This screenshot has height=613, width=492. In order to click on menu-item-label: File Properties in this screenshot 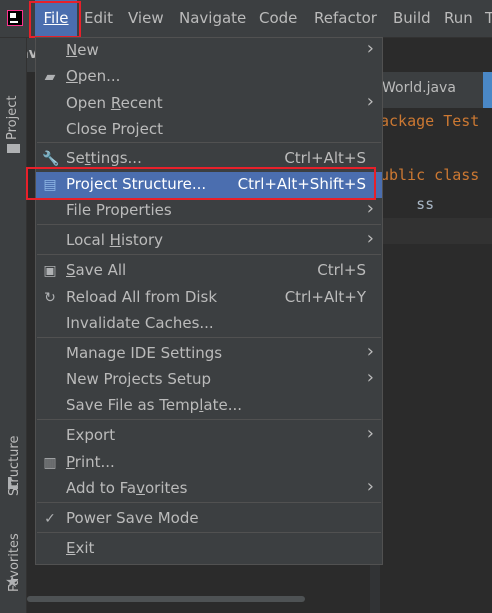, I will do `click(119, 210)`.